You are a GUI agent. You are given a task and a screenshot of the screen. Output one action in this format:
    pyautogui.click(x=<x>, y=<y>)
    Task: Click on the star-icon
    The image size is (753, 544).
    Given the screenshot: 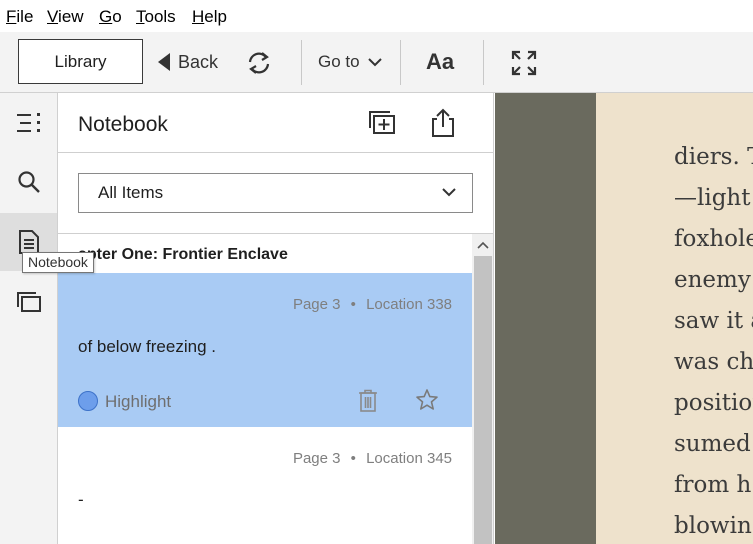 What is the action you would take?
    pyautogui.click(x=427, y=399)
    